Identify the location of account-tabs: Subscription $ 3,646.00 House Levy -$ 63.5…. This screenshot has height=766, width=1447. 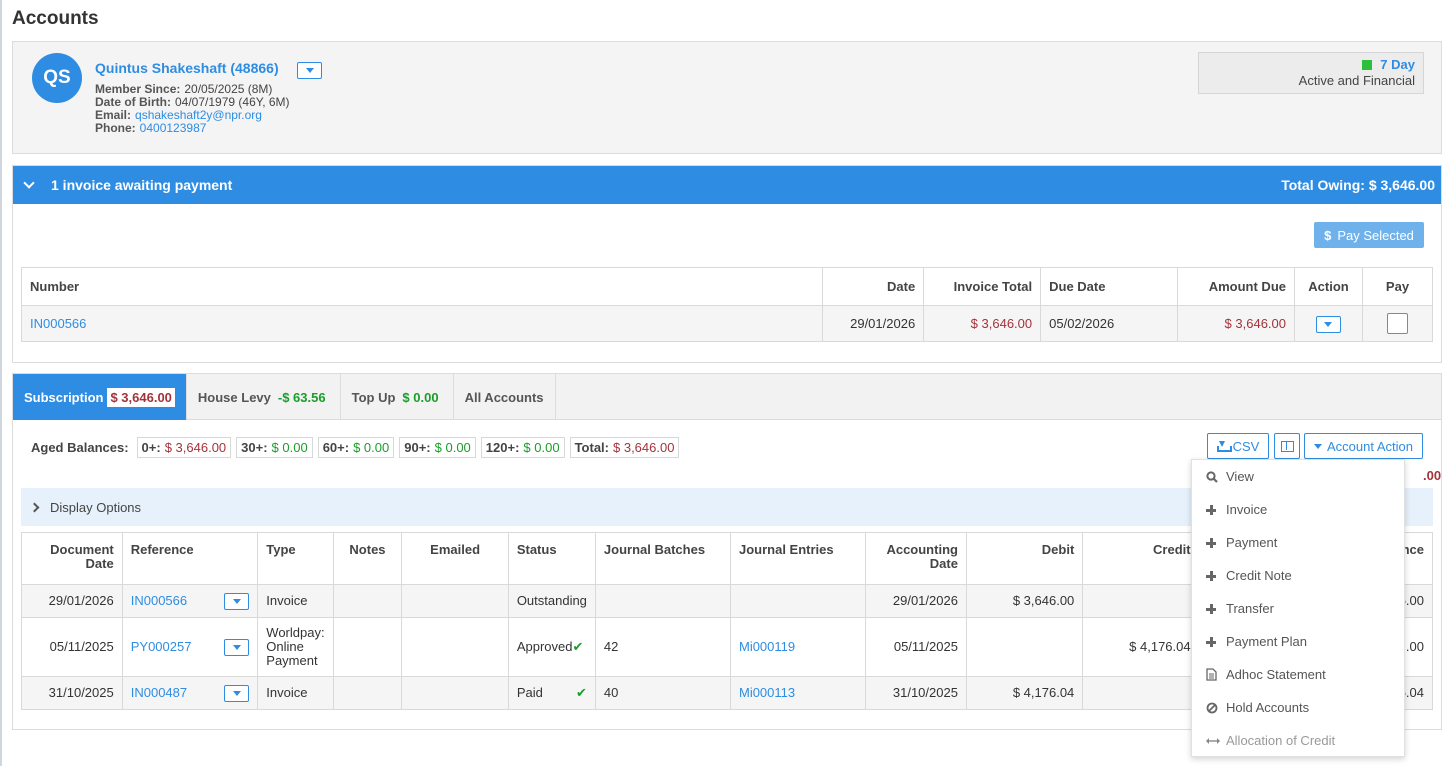
(727, 397).